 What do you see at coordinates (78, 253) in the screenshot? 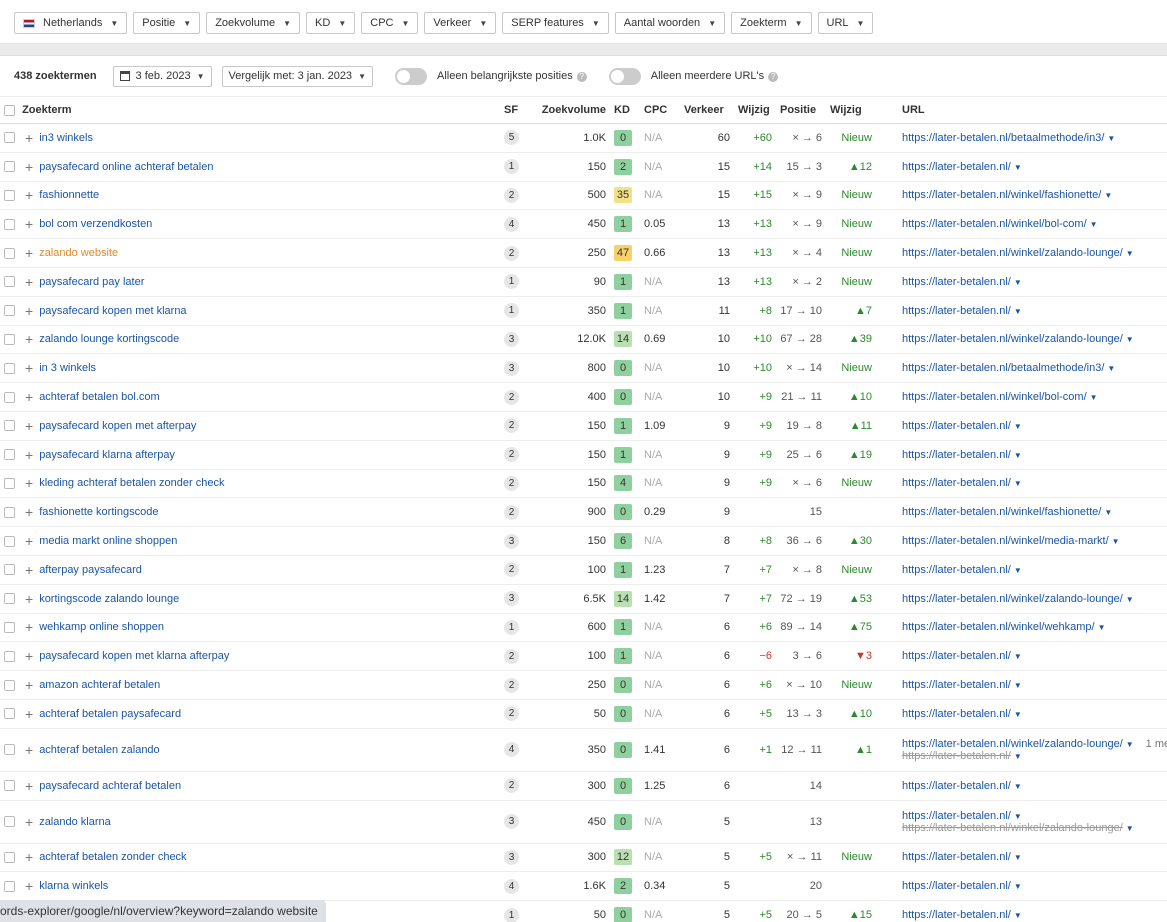
I see `keyword-link: zalando website` at bounding box center [78, 253].